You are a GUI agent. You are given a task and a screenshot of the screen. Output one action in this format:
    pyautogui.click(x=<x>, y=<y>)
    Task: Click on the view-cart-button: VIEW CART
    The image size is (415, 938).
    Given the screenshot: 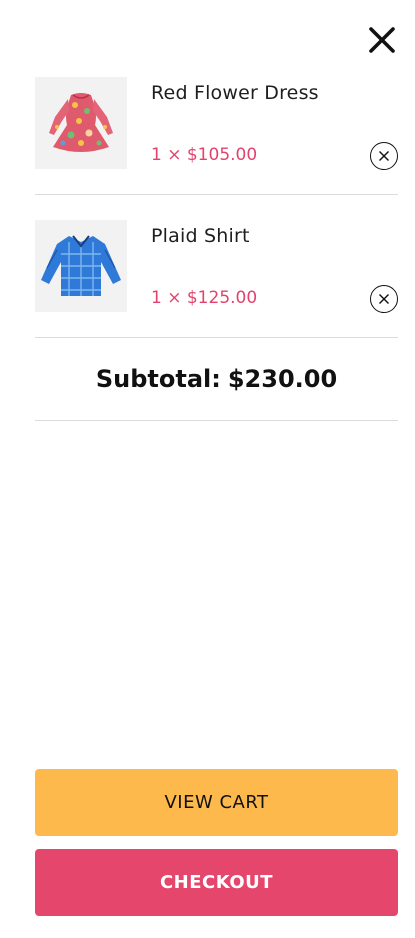 What is the action you would take?
    pyautogui.click(x=216, y=802)
    